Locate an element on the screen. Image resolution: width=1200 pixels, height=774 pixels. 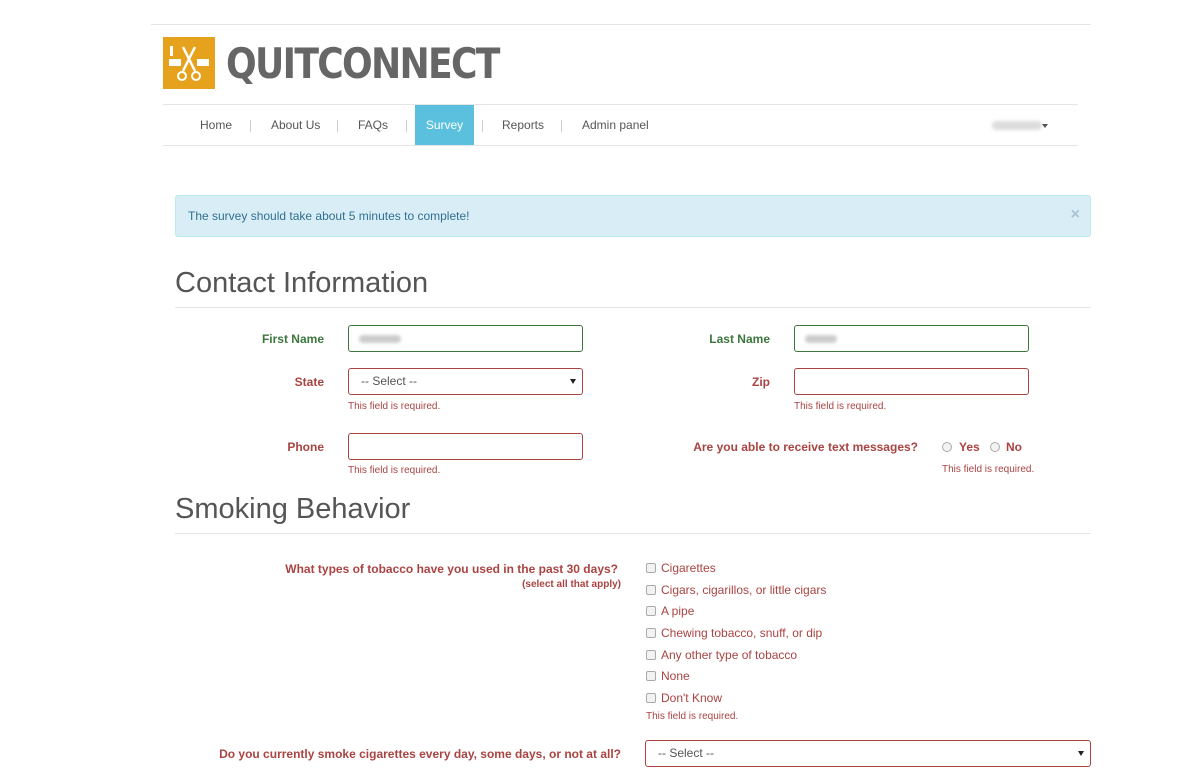
nav-admin-panel: Admin panel is located at coordinates (615, 125).